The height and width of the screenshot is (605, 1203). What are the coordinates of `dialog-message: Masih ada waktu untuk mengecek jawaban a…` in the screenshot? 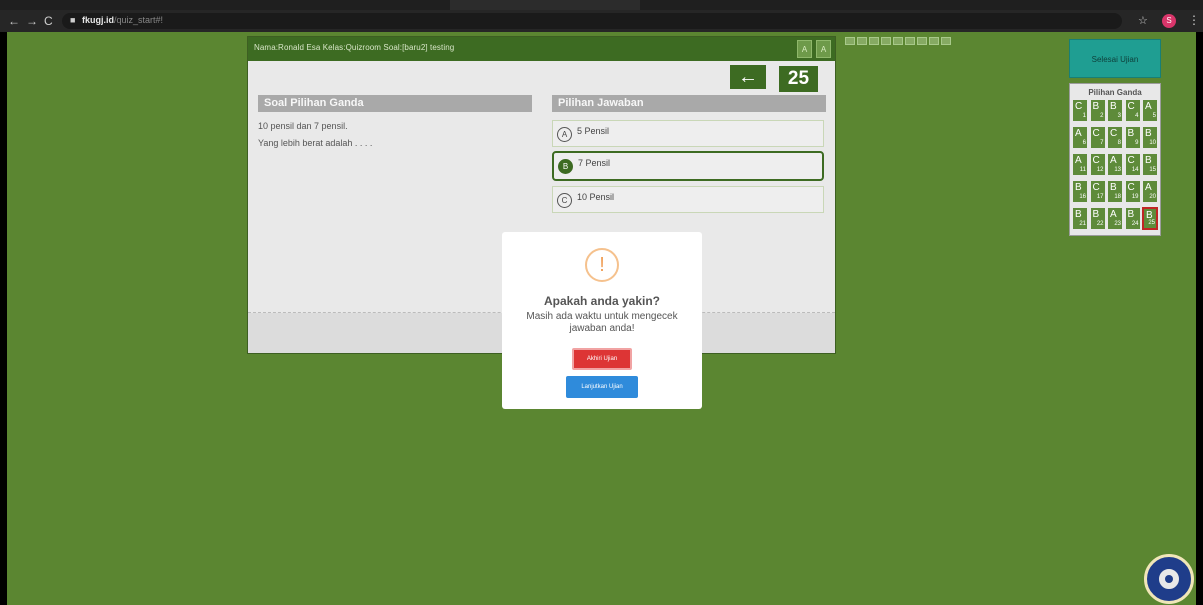 It's located at (602, 322).